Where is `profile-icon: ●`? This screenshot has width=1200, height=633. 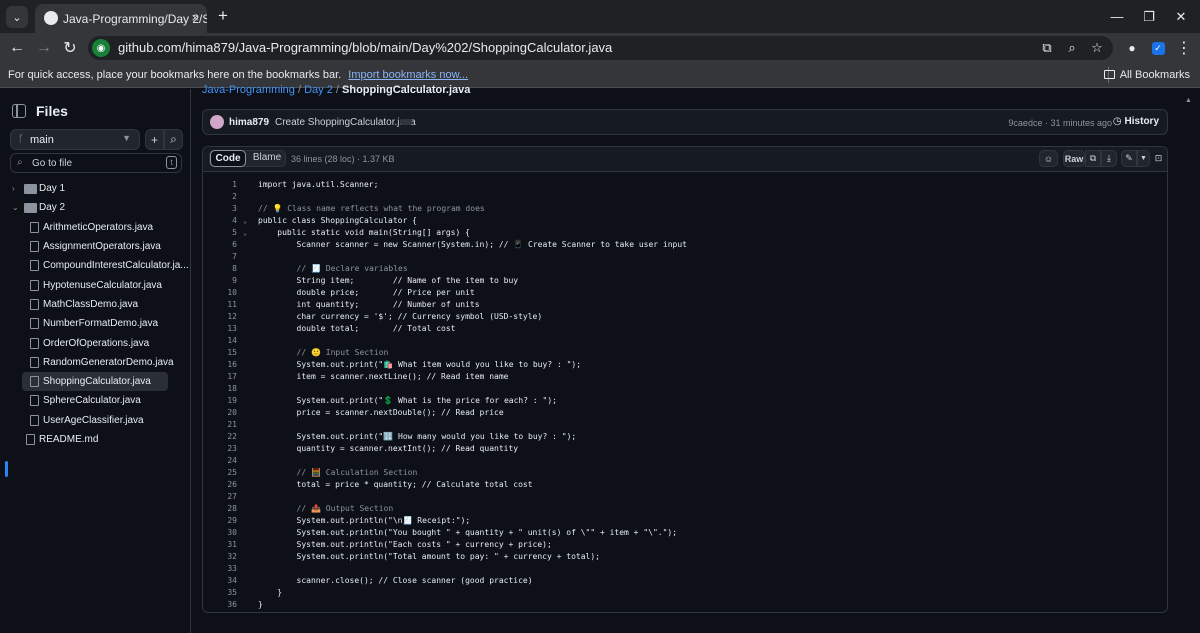
profile-icon: ● is located at coordinates (1132, 48).